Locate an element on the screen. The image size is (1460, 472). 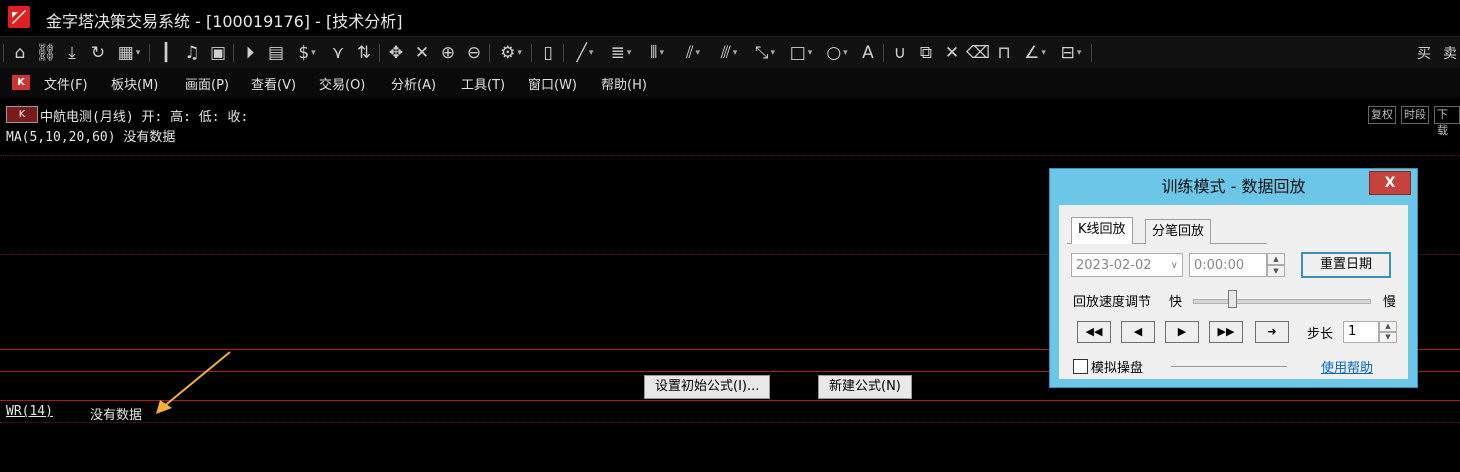
refresh-icon: ↻ is located at coordinates (98, 53).